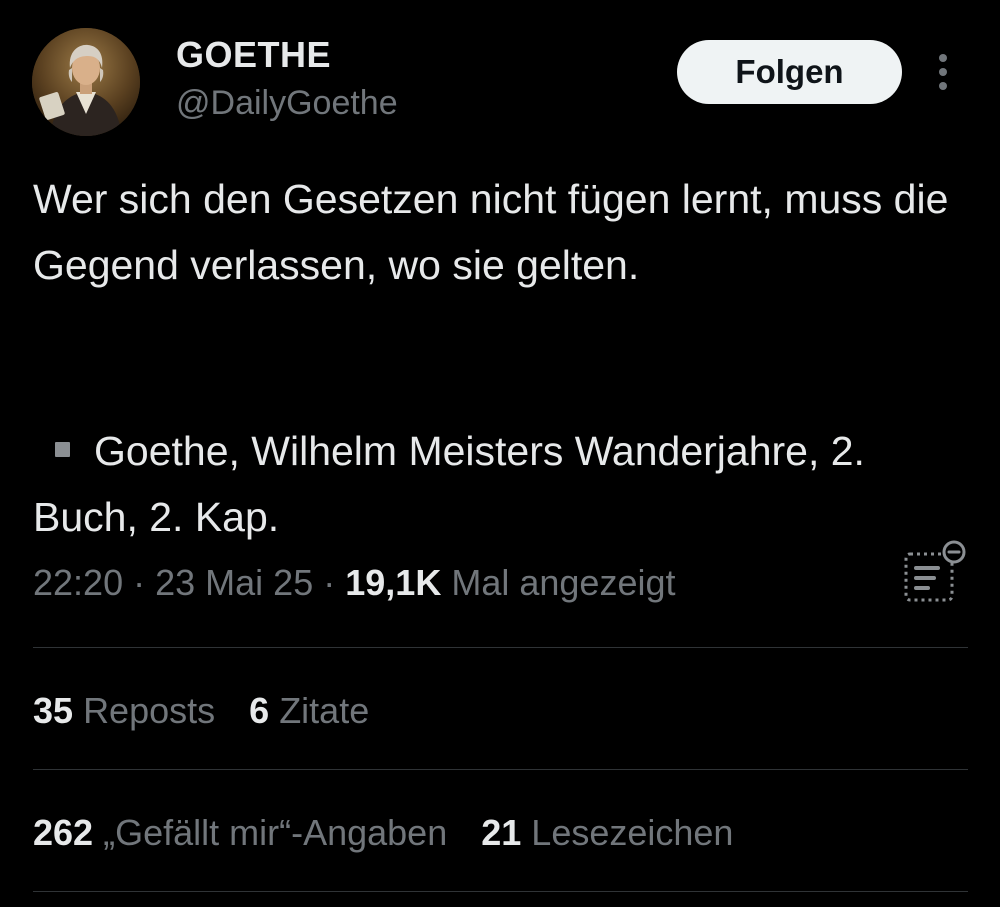  Describe the element at coordinates (632, 832) in the screenshot. I see `bookmarks-label: Lesezeichen` at that location.